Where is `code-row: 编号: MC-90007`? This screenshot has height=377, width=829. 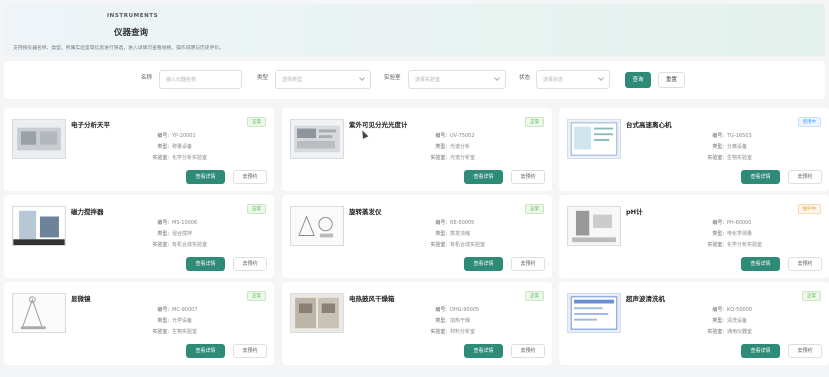 code-row: 编号: MC-90007 is located at coordinates (196, 310).